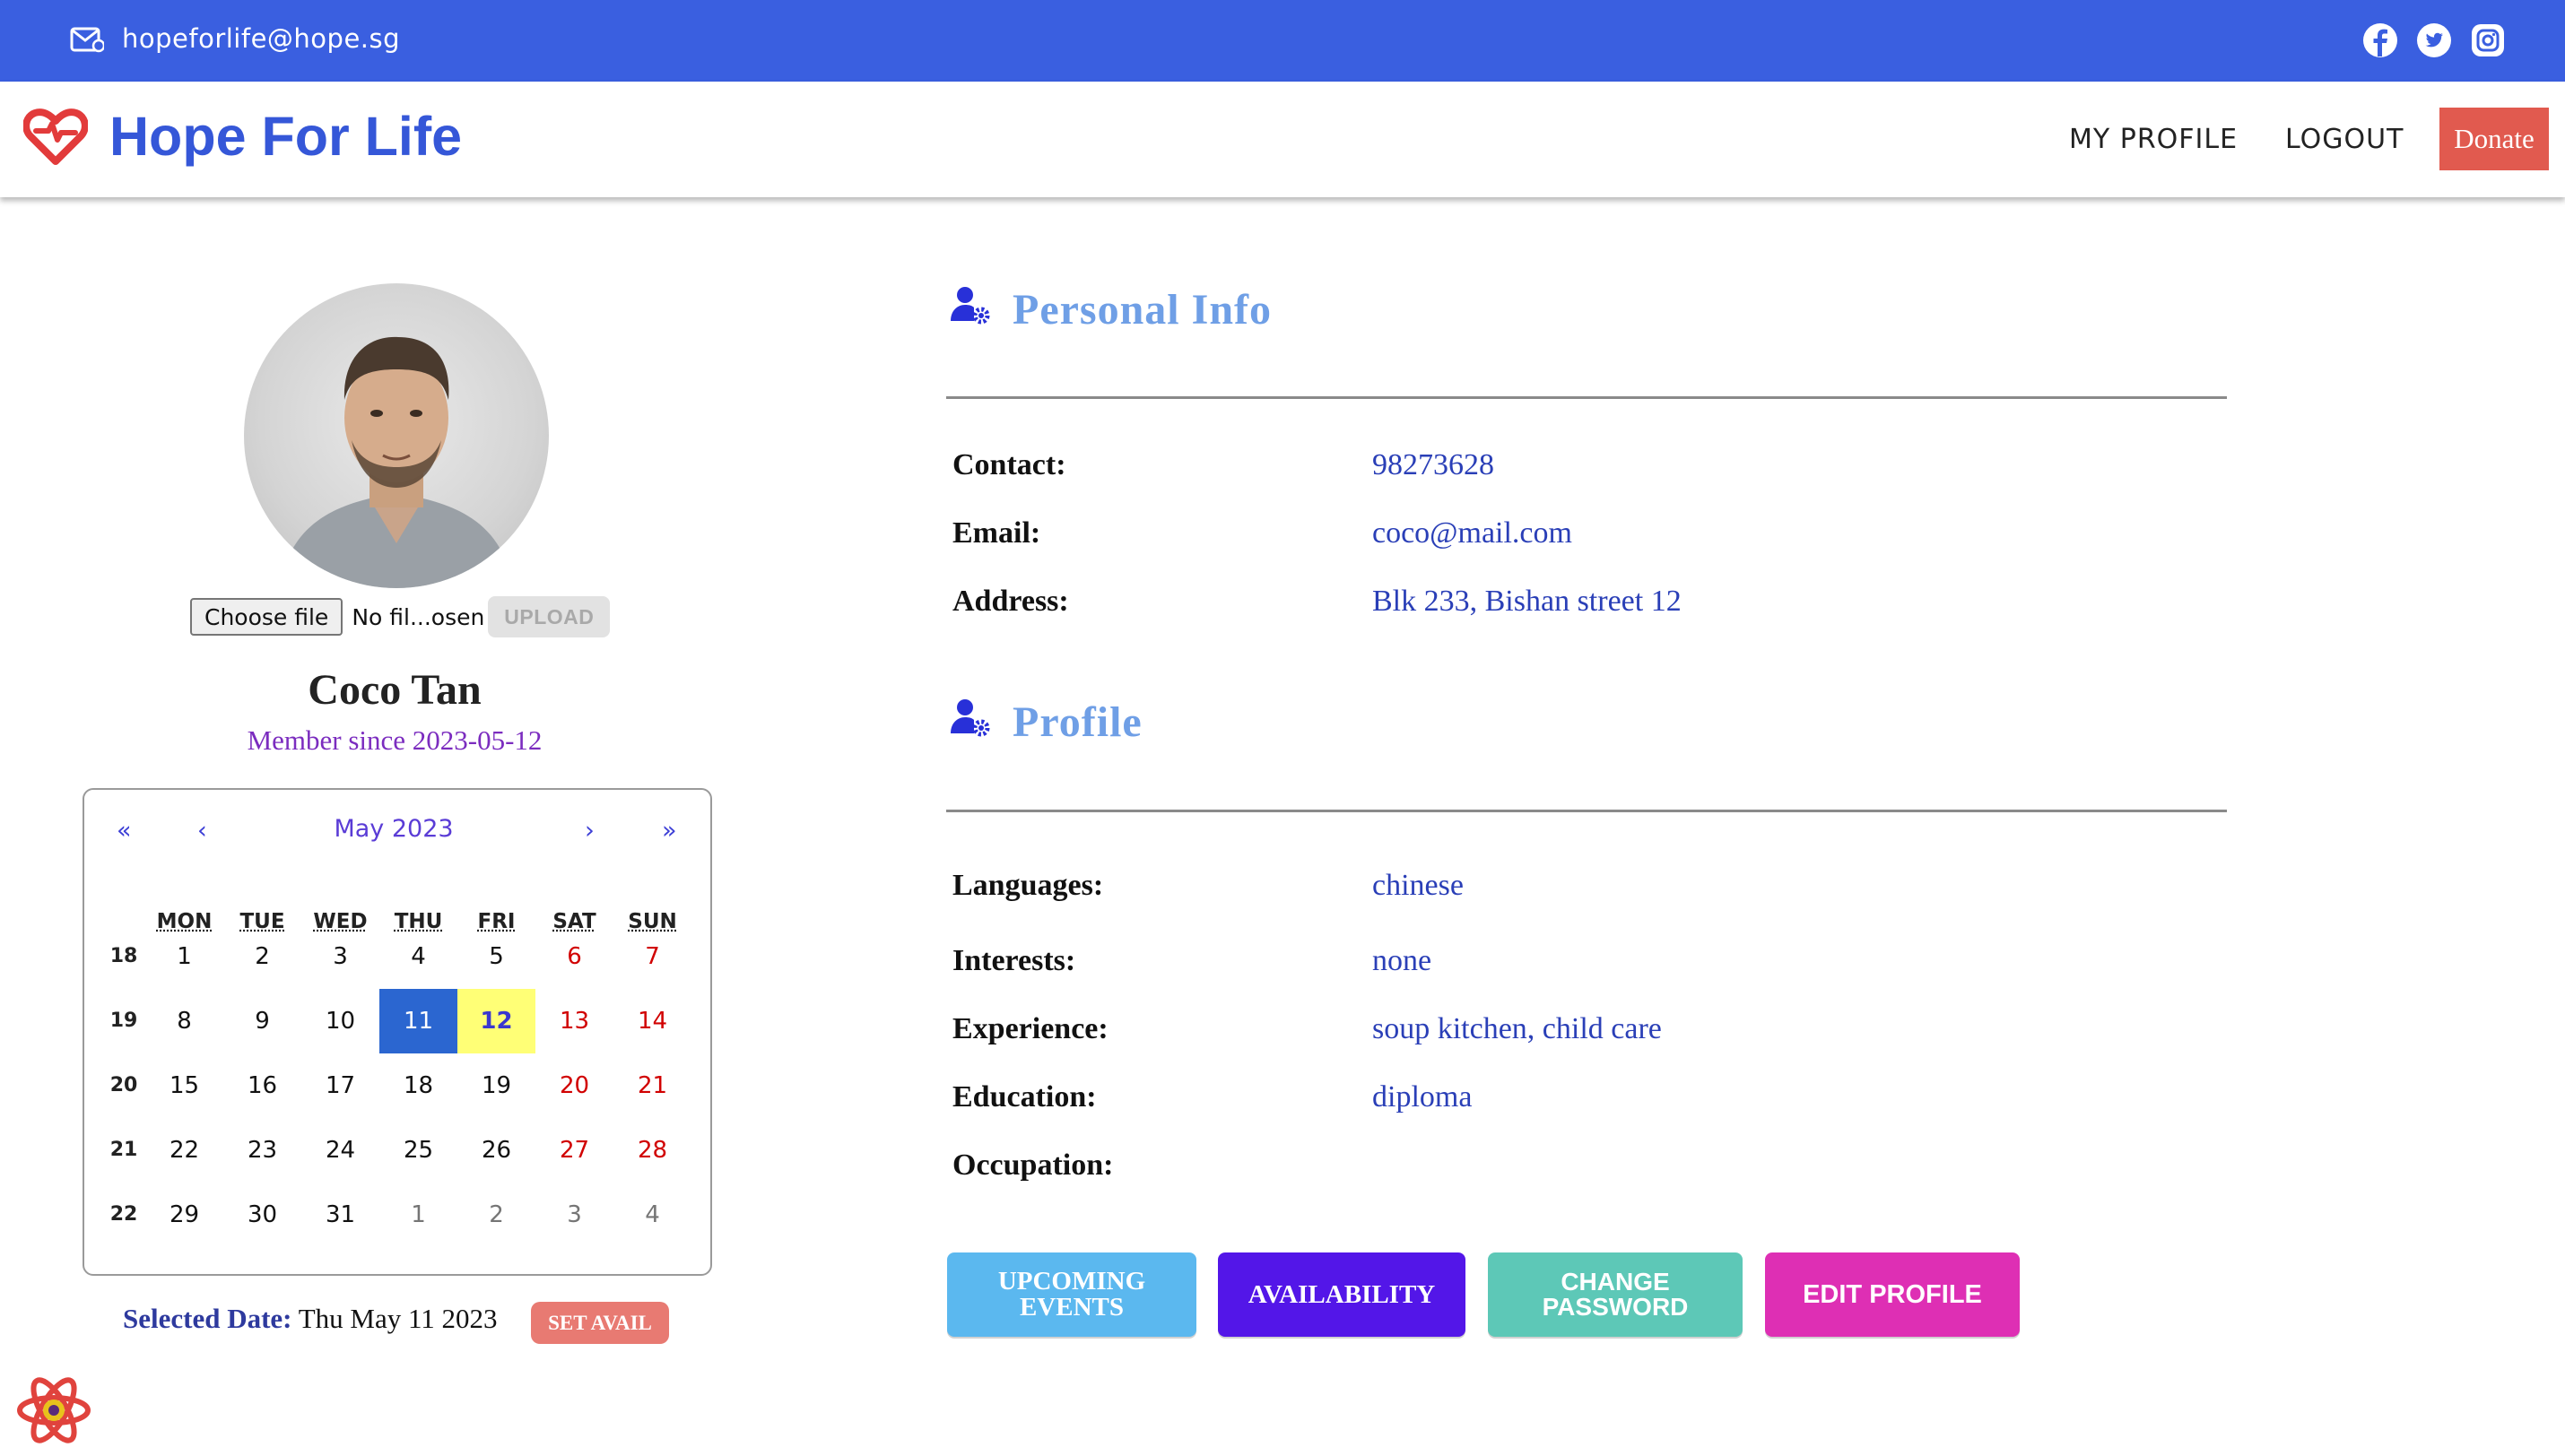  Describe the element at coordinates (266, 617) in the screenshot. I see `choose-file-button: Choose file` at that location.